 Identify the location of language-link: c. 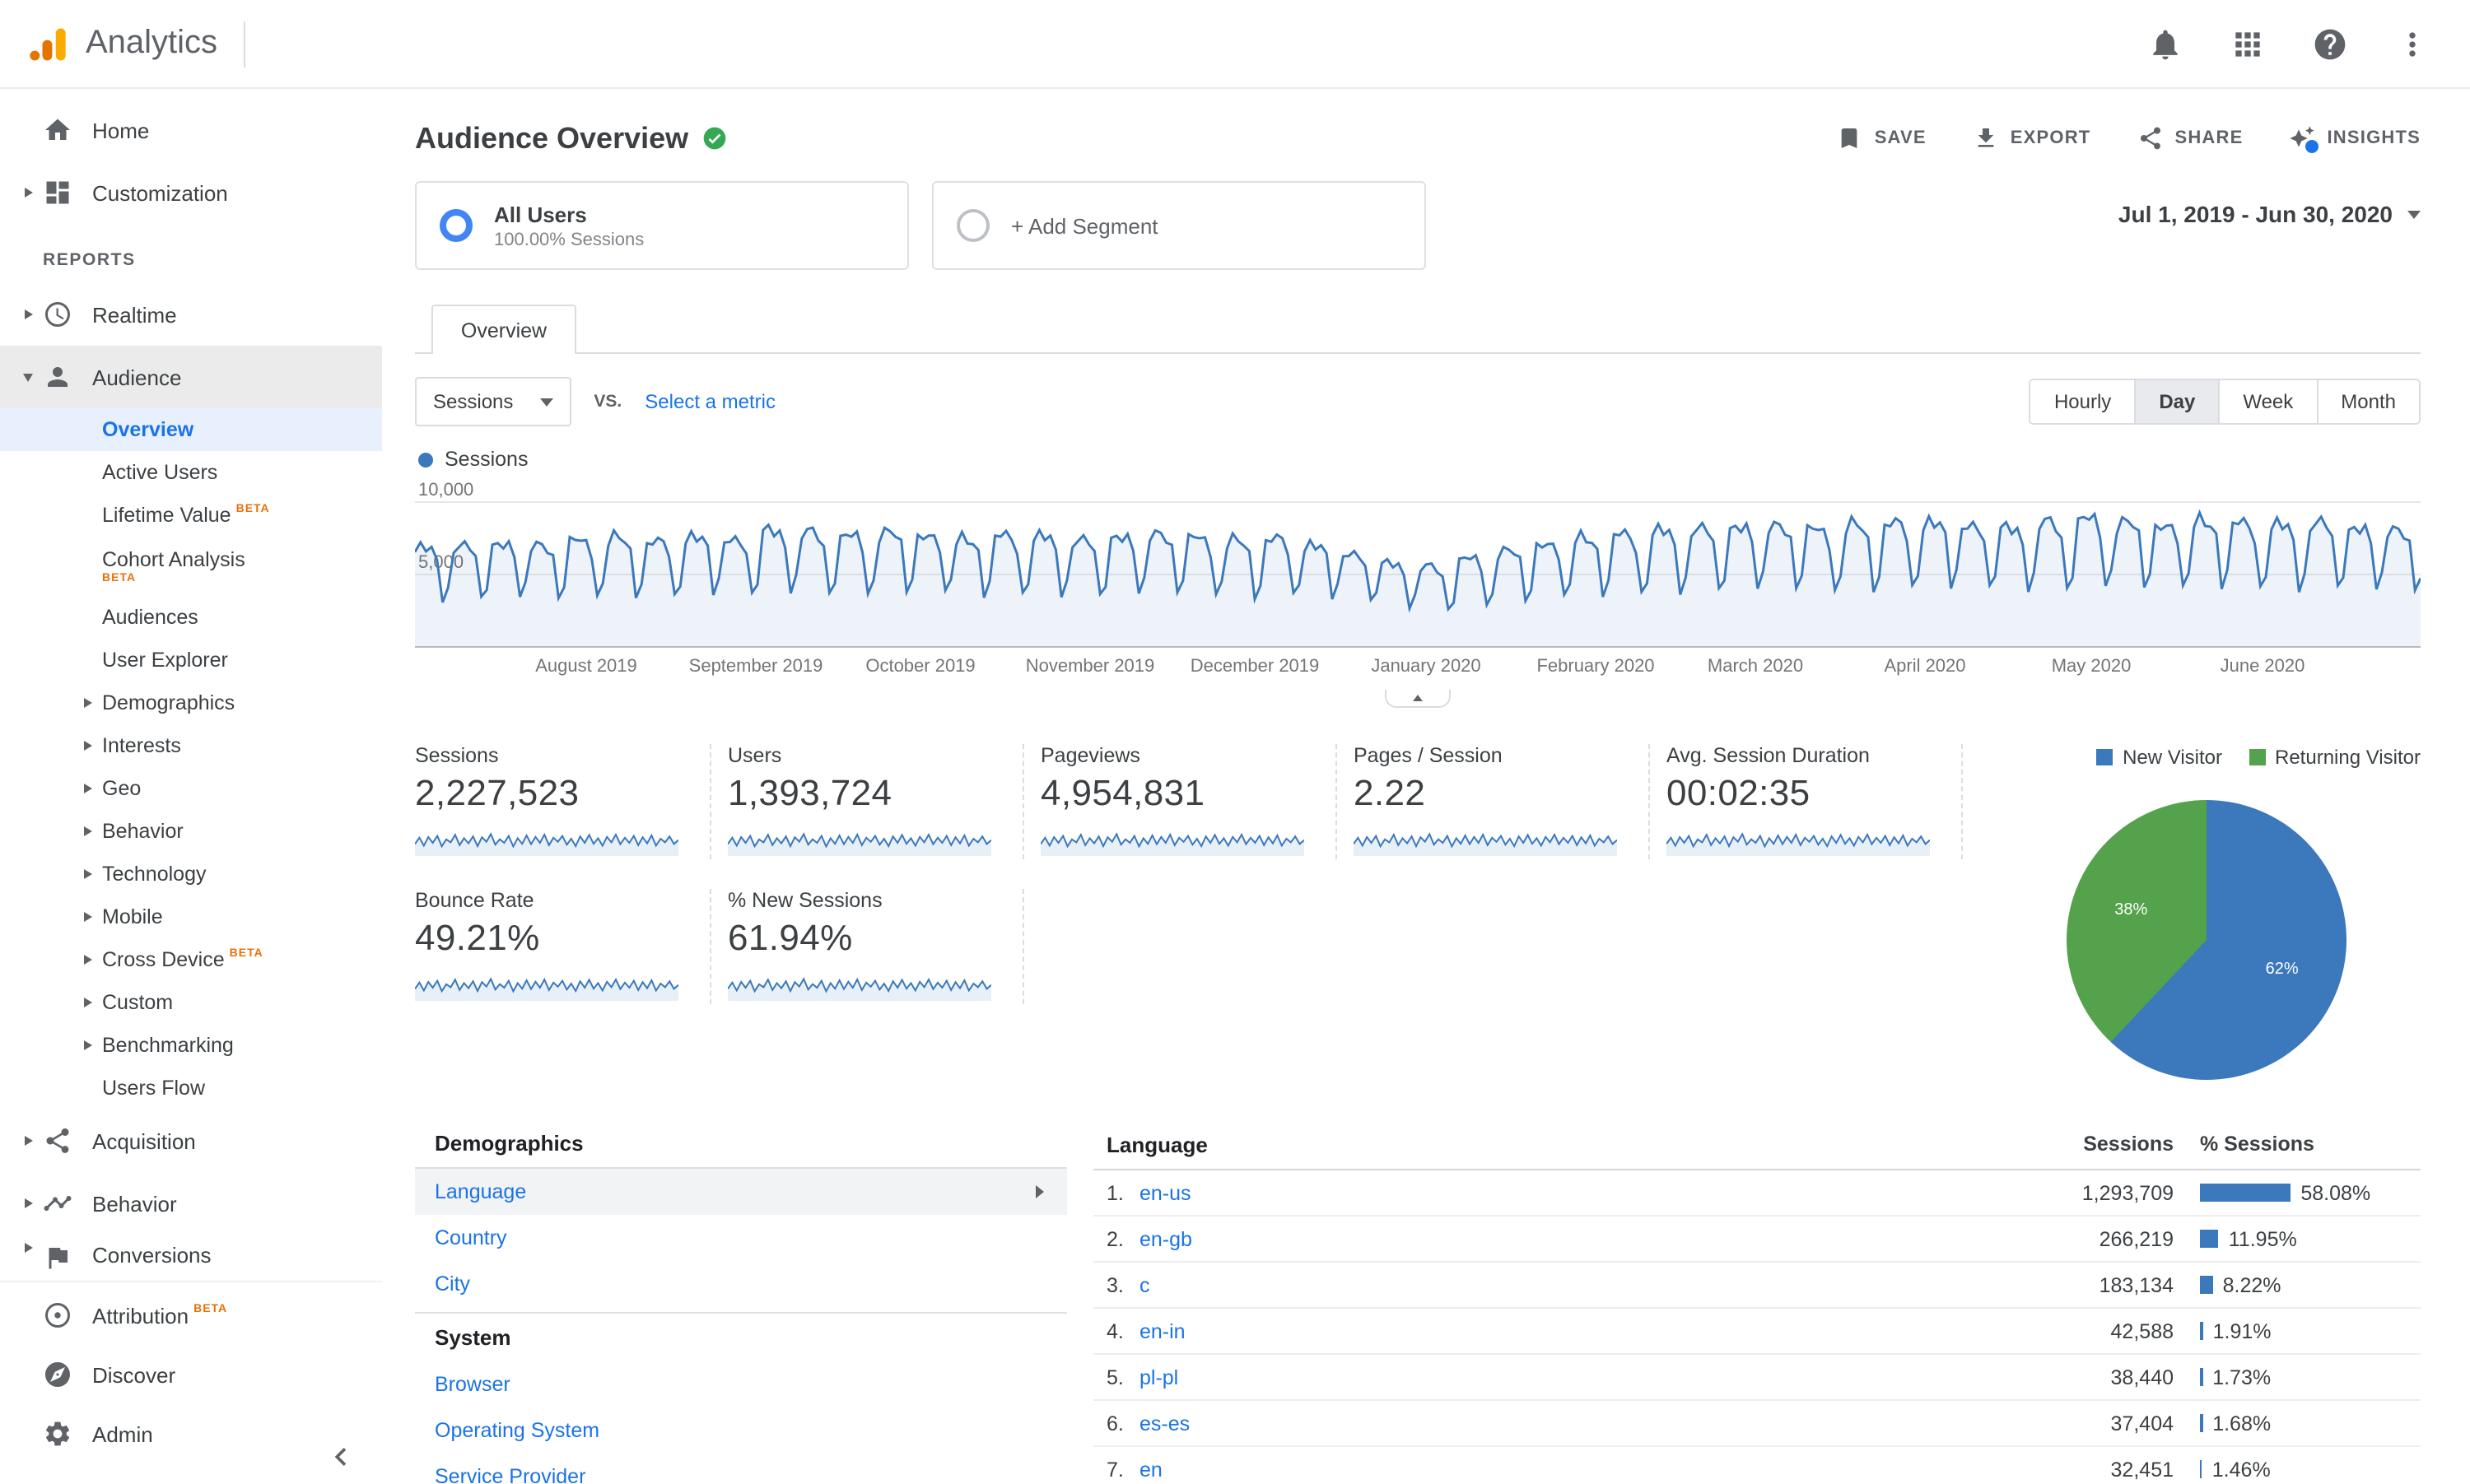
(1557, 1284).